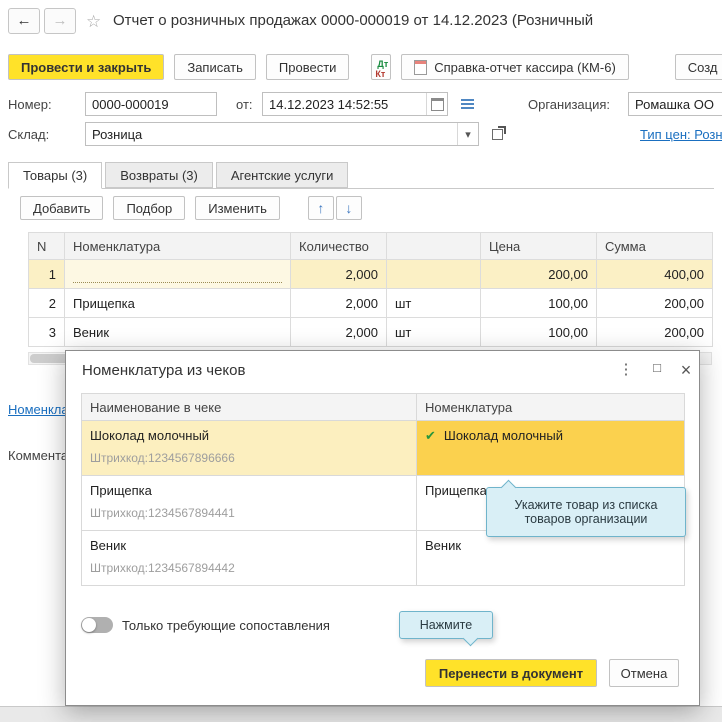 The width and height of the screenshot is (722, 722). What do you see at coordinates (654, 246) in the screenshot?
I see `header-sum: Сумма` at bounding box center [654, 246].